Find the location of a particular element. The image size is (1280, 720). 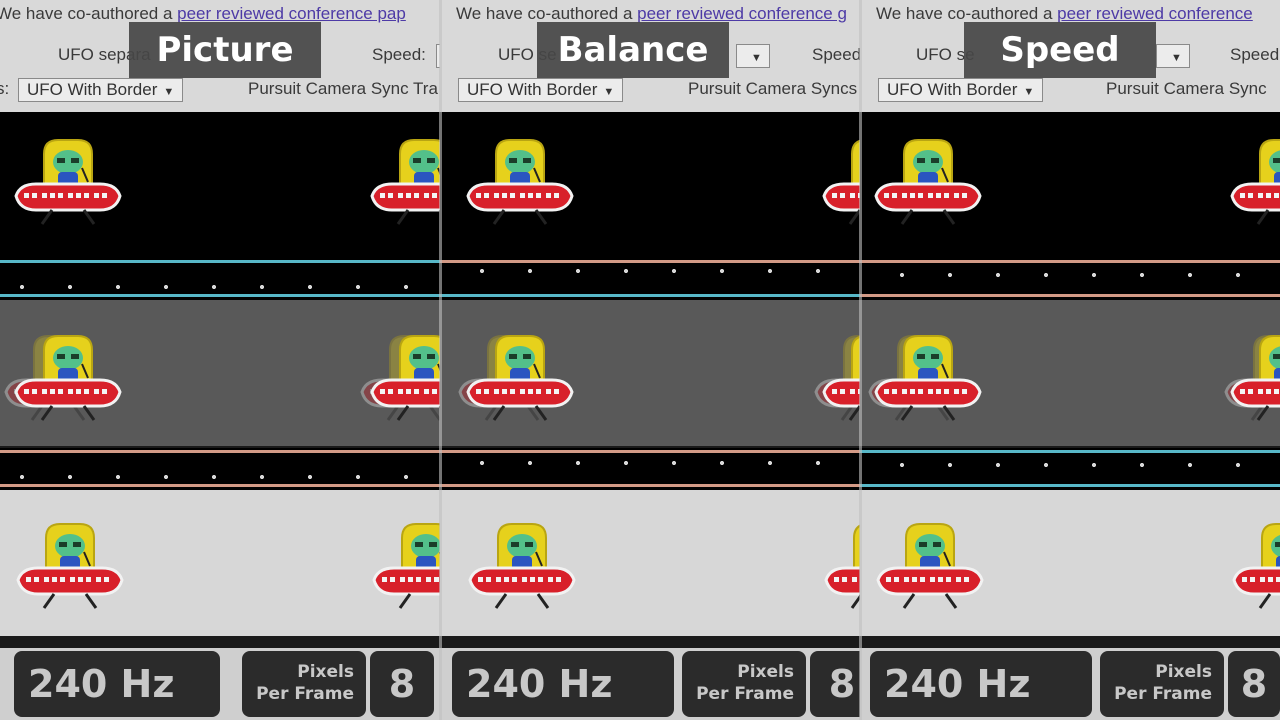

conference-paper-link: peer reviewed conference g is located at coordinates (742, 13).